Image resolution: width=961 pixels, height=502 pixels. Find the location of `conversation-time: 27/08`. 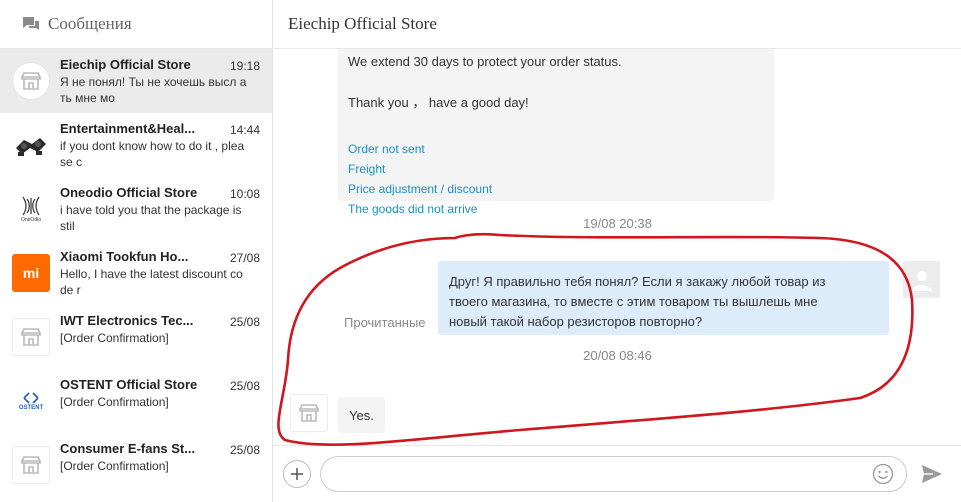

conversation-time: 27/08 is located at coordinates (244, 258).